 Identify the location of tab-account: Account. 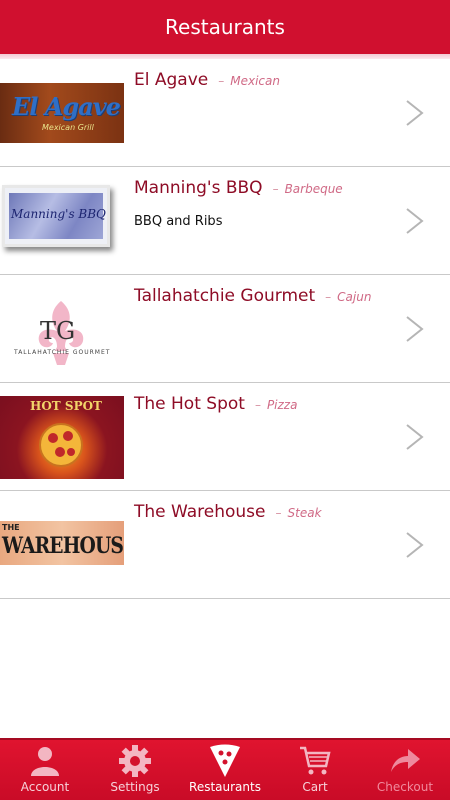
(45, 770).